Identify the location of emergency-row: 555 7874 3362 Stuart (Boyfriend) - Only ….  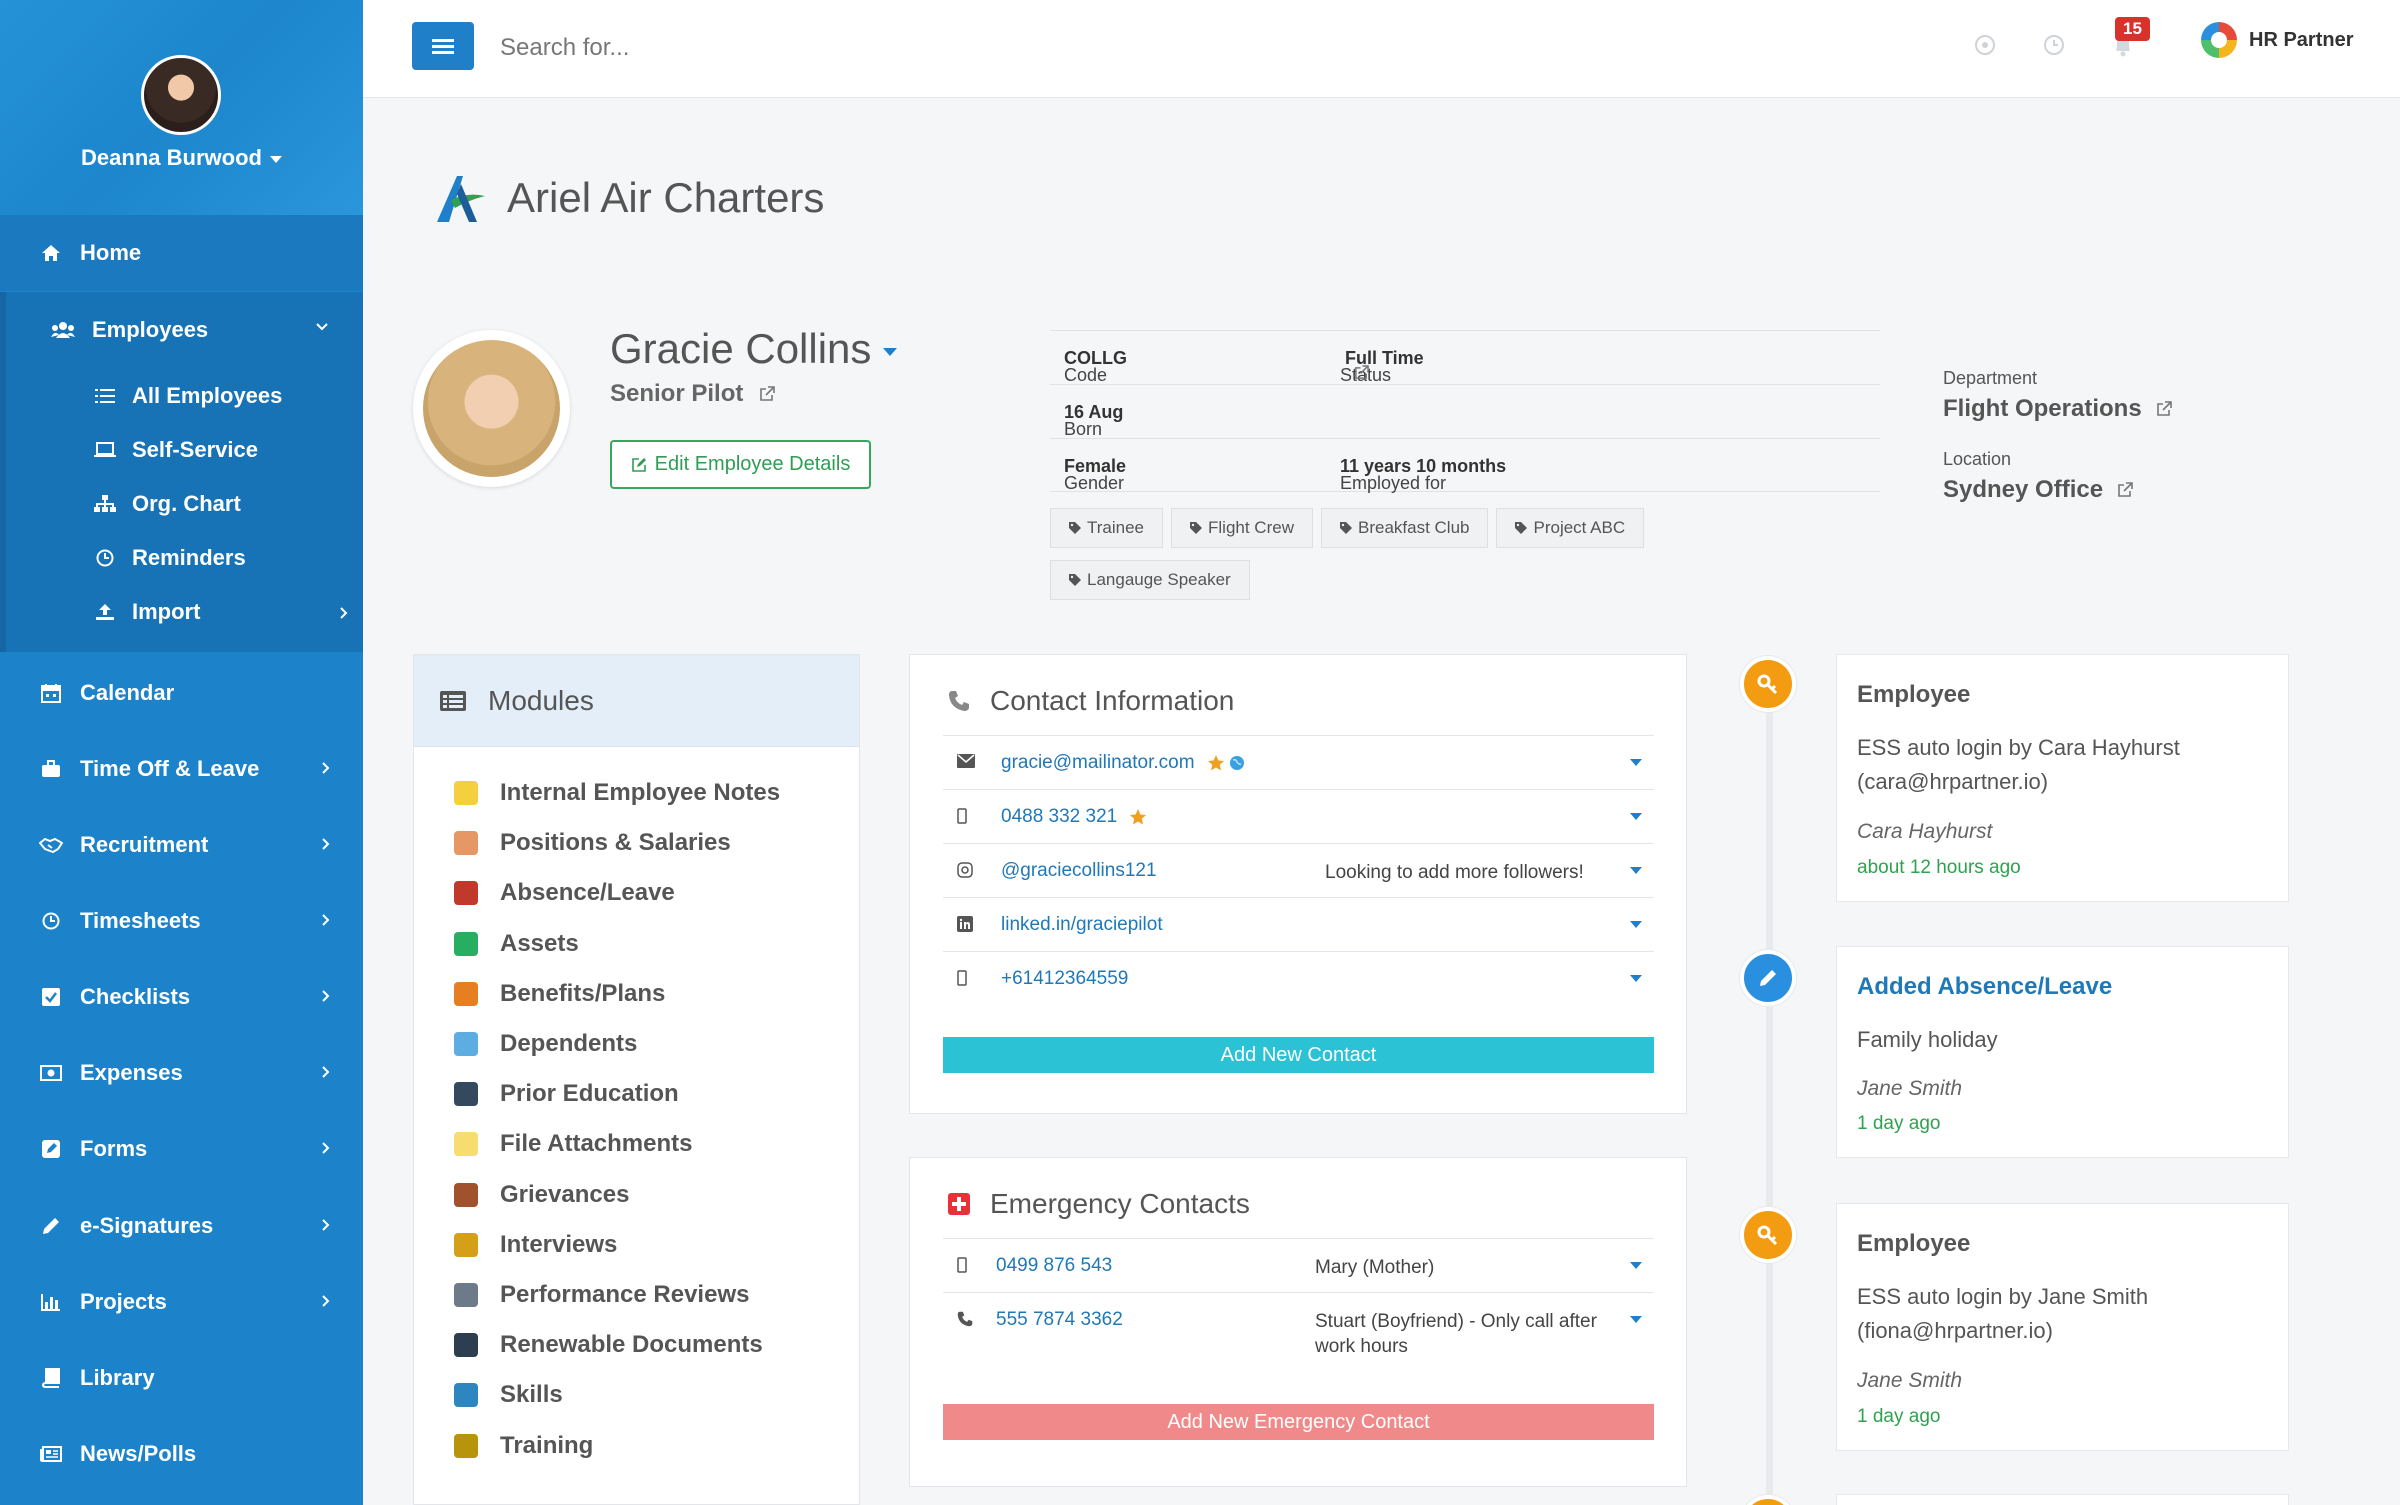
(1298, 1332).